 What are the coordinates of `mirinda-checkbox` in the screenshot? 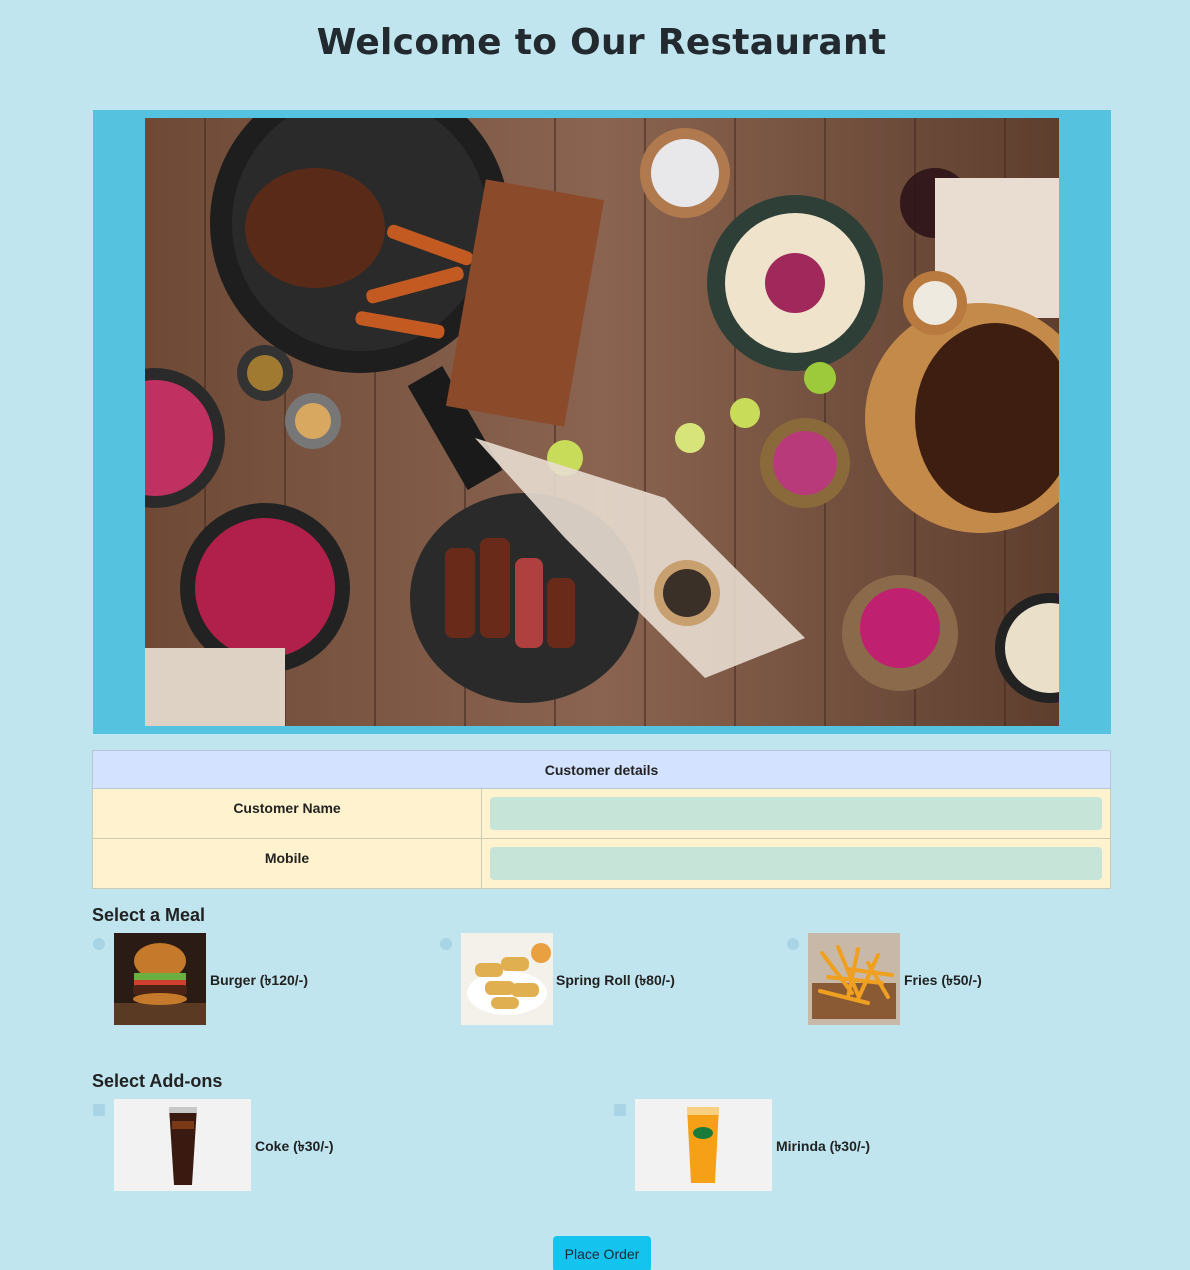 It's located at (620, 1110).